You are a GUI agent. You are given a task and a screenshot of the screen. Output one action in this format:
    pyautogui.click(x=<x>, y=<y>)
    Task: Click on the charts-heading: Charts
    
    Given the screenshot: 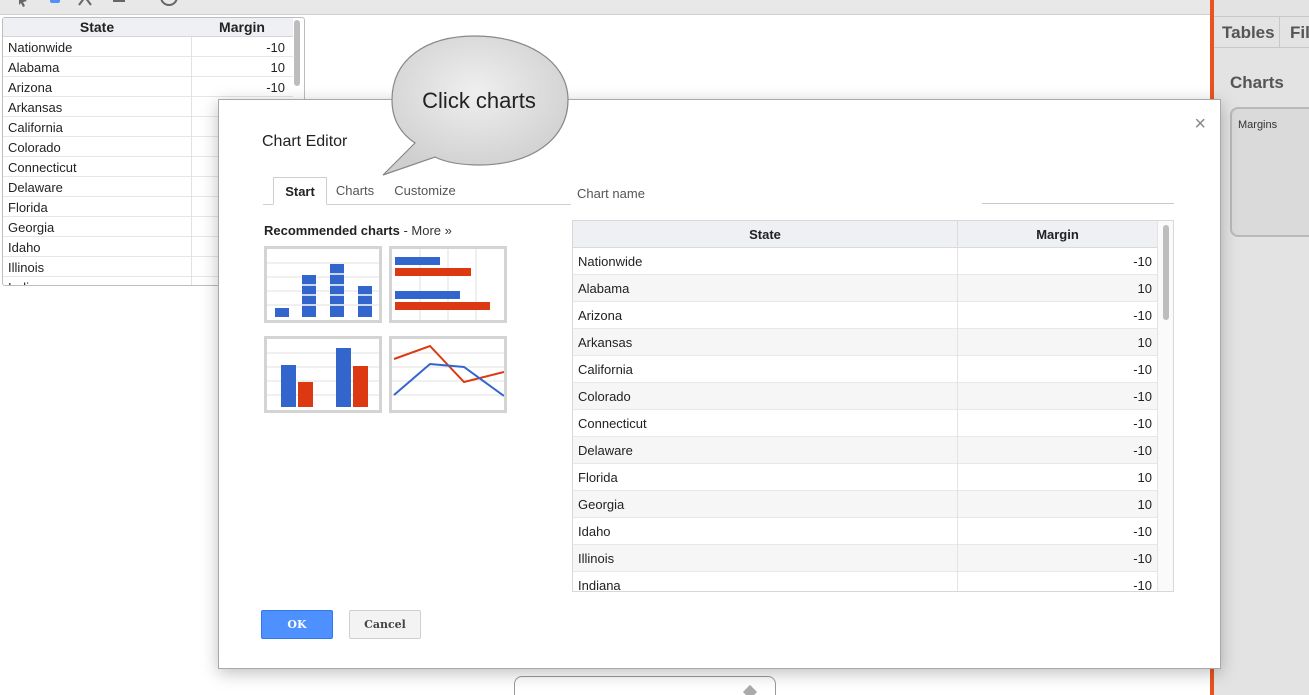 What is the action you would take?
    pyautogui.click(x=1257, y=82)
    